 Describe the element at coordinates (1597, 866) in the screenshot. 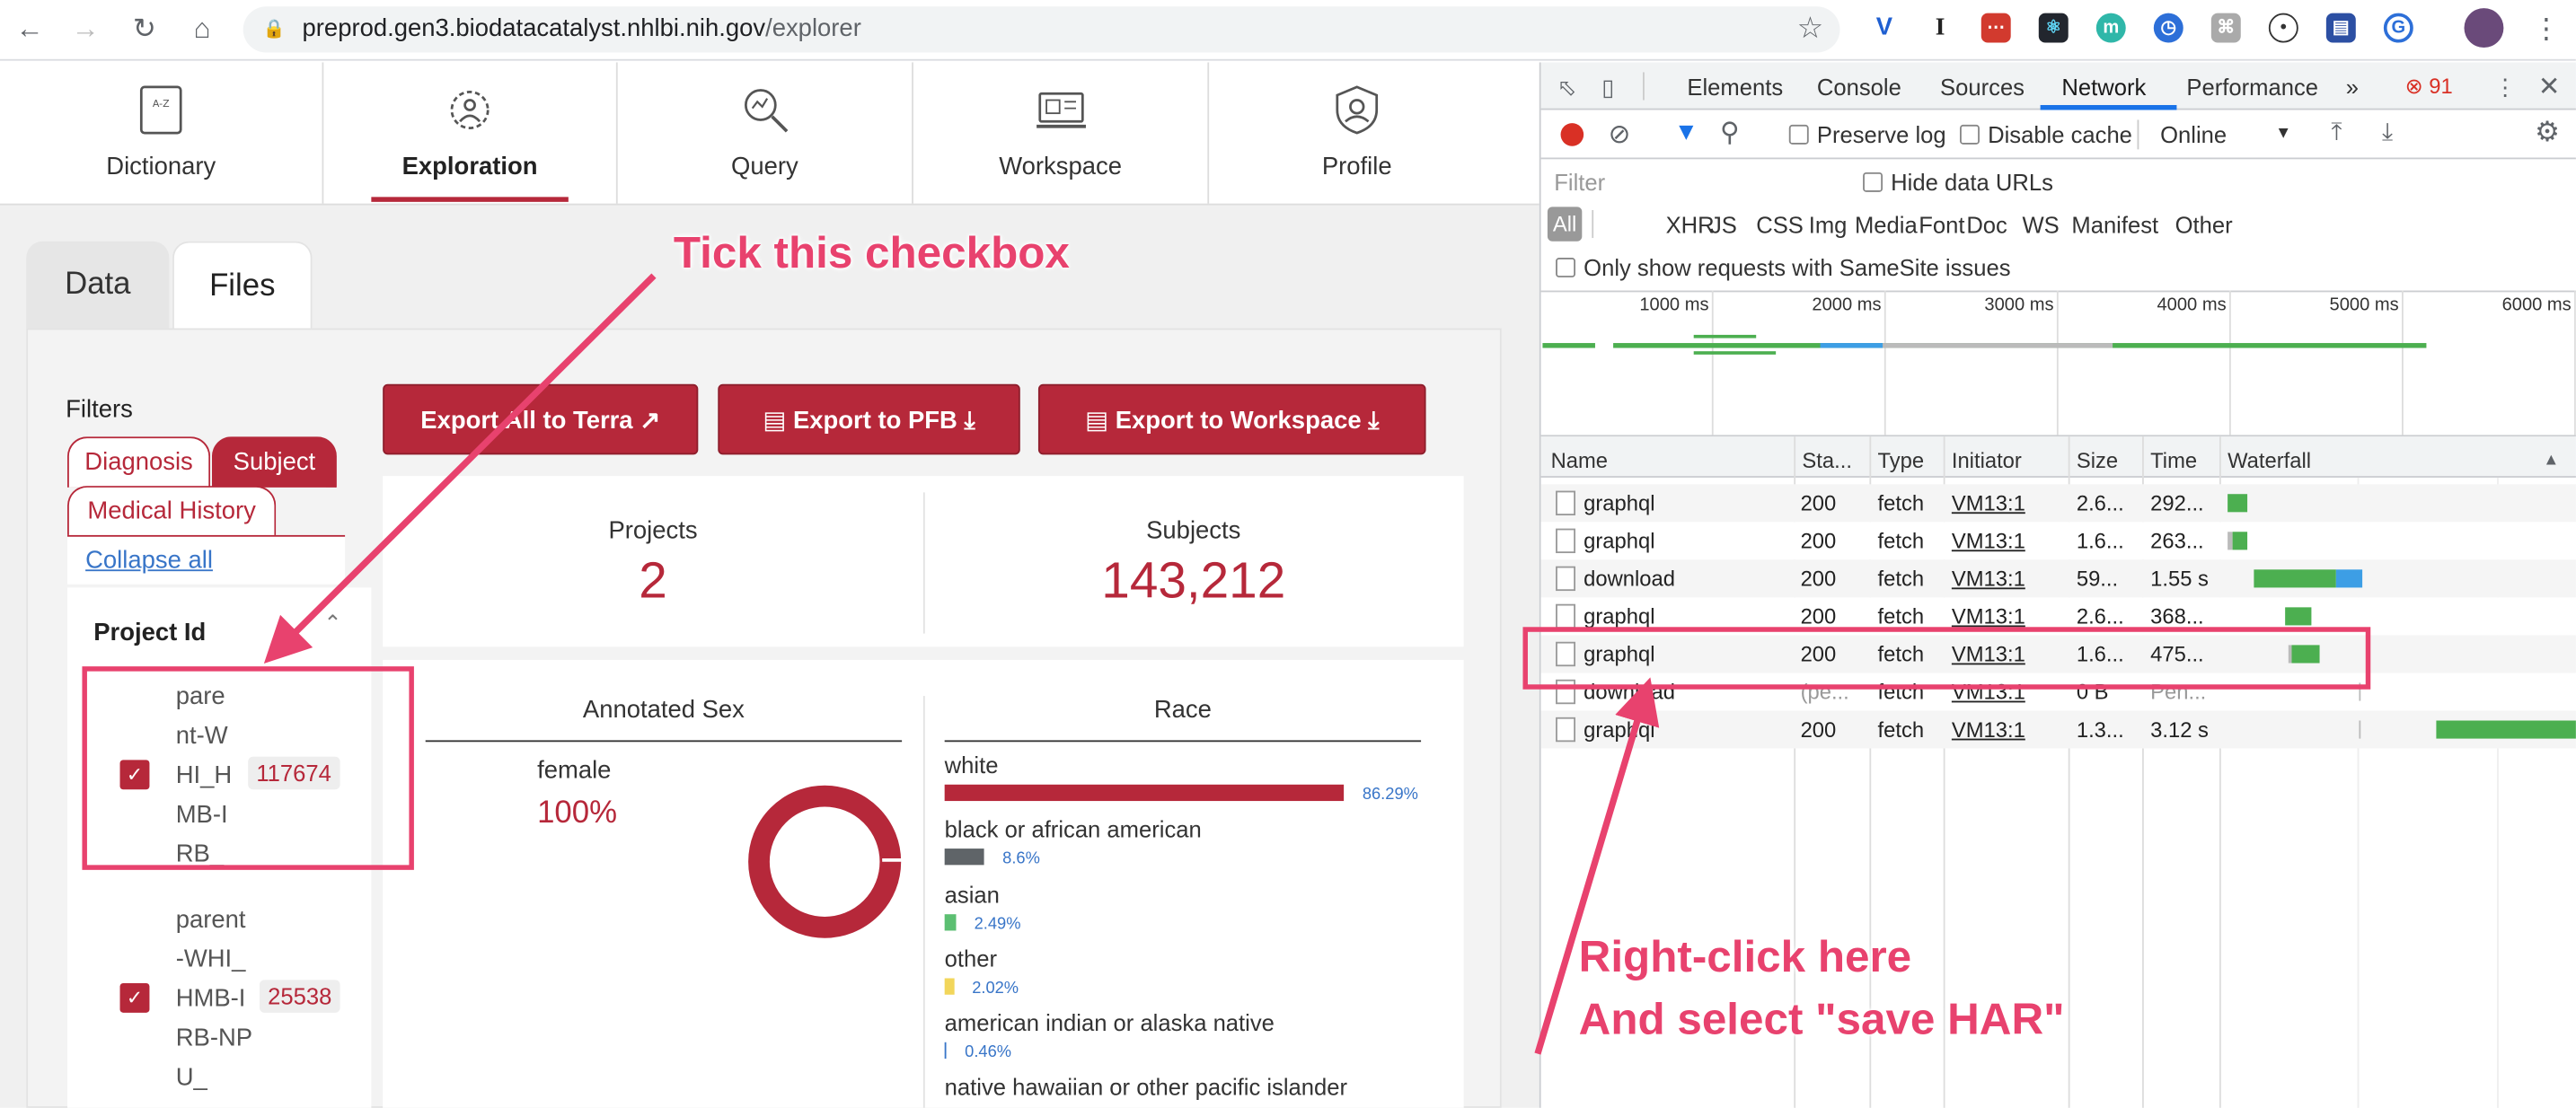

I see `arrow-to-request` at that location.